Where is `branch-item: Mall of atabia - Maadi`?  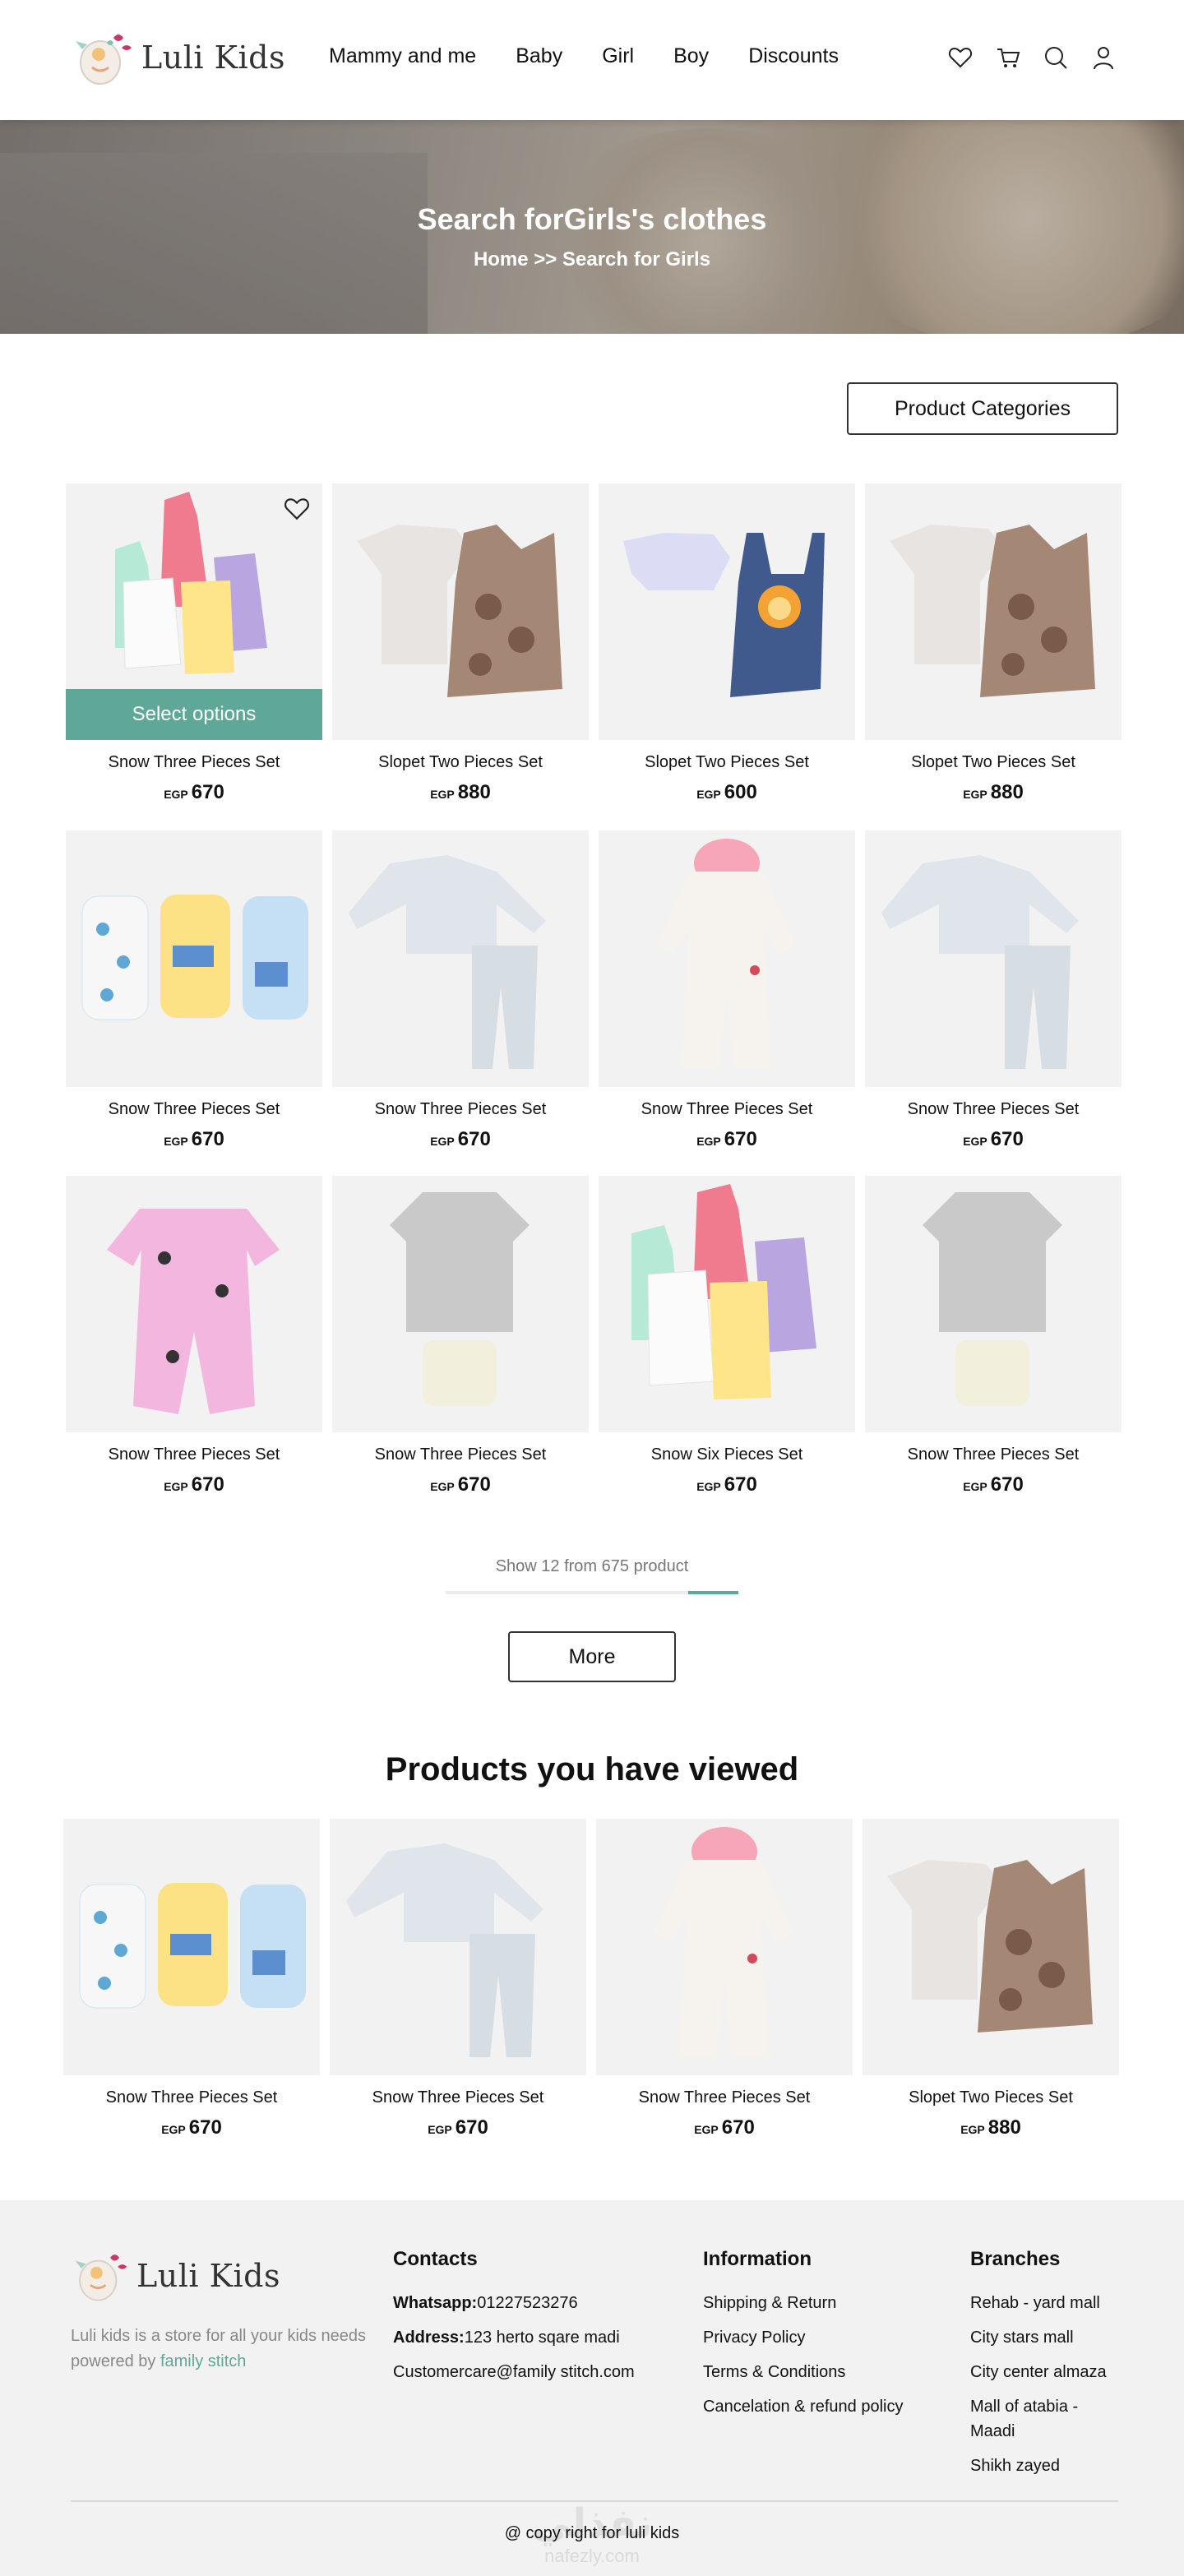 branch-item: Mall of atabia - Maadi is located at coordinates (1044, 2419).